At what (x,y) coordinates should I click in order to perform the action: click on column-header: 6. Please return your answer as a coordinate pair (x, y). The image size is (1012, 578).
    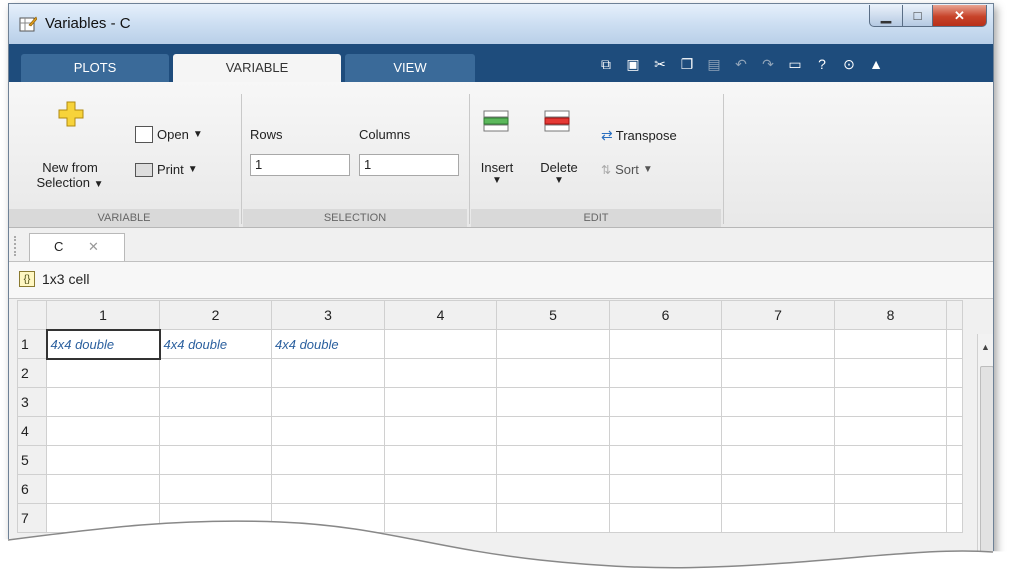
    Looking at the image, I should click on (665, 315).